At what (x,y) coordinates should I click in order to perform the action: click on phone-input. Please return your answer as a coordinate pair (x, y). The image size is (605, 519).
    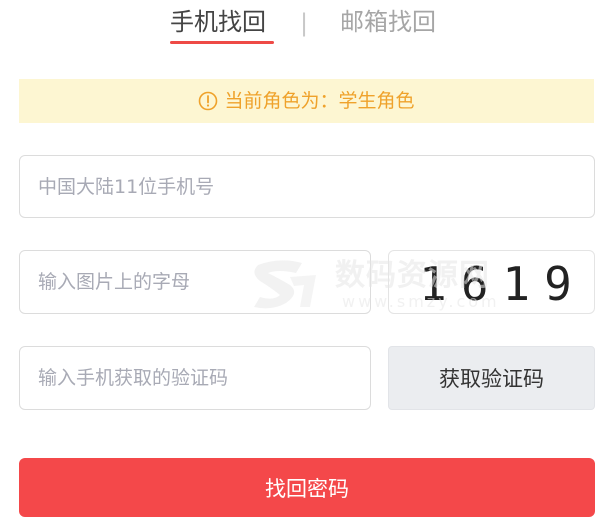
    Looking at the image, I should click on (307, 186).